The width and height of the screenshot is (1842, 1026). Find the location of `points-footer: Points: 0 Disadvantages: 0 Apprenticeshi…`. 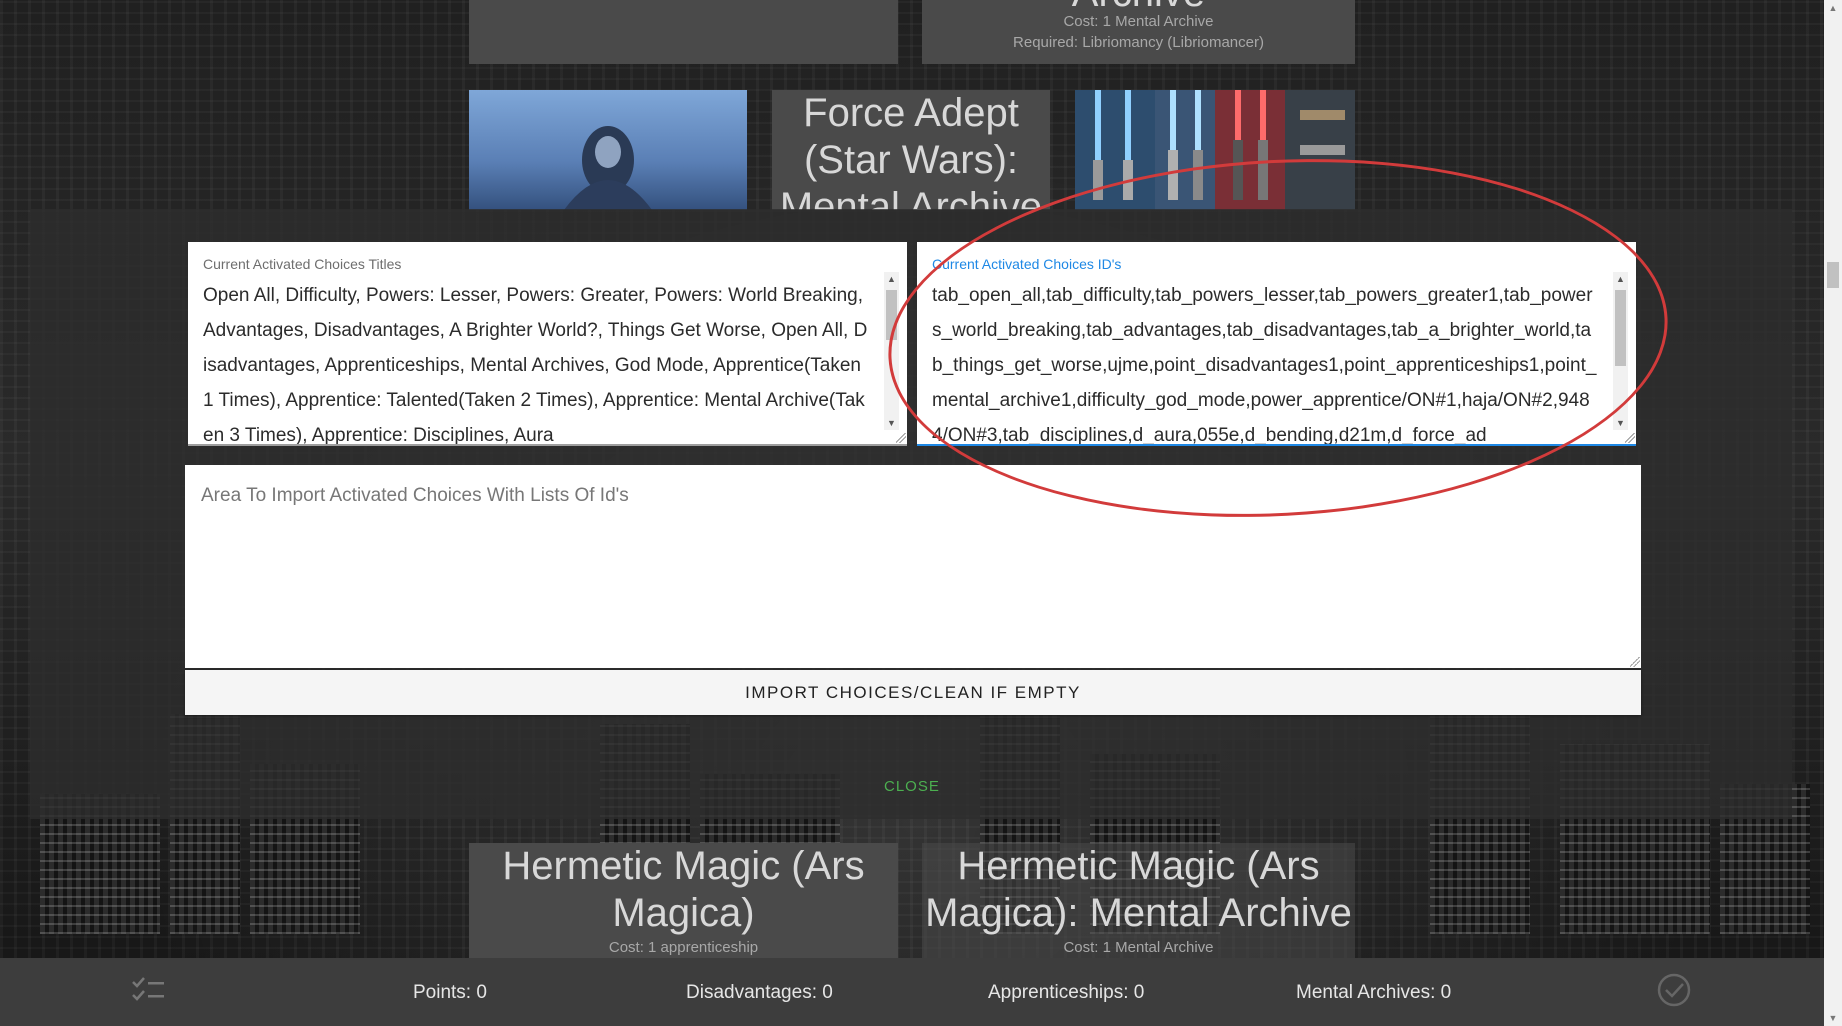

points-footer: Points: 0 Disadvantages: 0 Apprenticeshi… is located at coordinates (912, 992).